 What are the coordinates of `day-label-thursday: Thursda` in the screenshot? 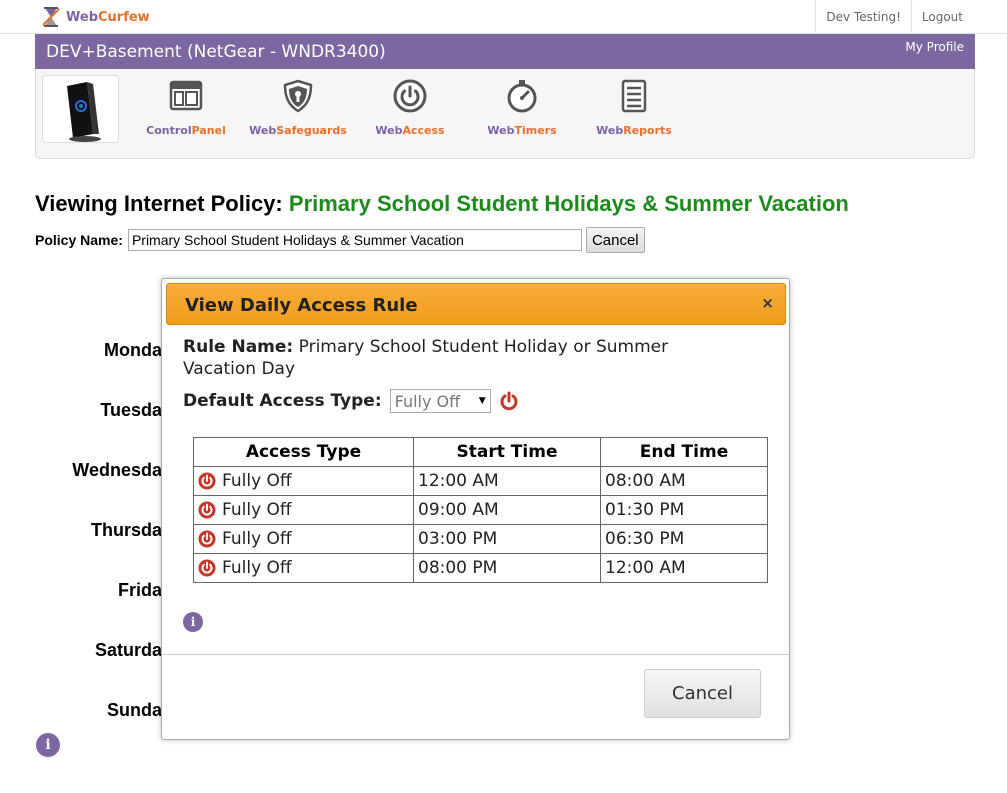 It's located at (126, 530).